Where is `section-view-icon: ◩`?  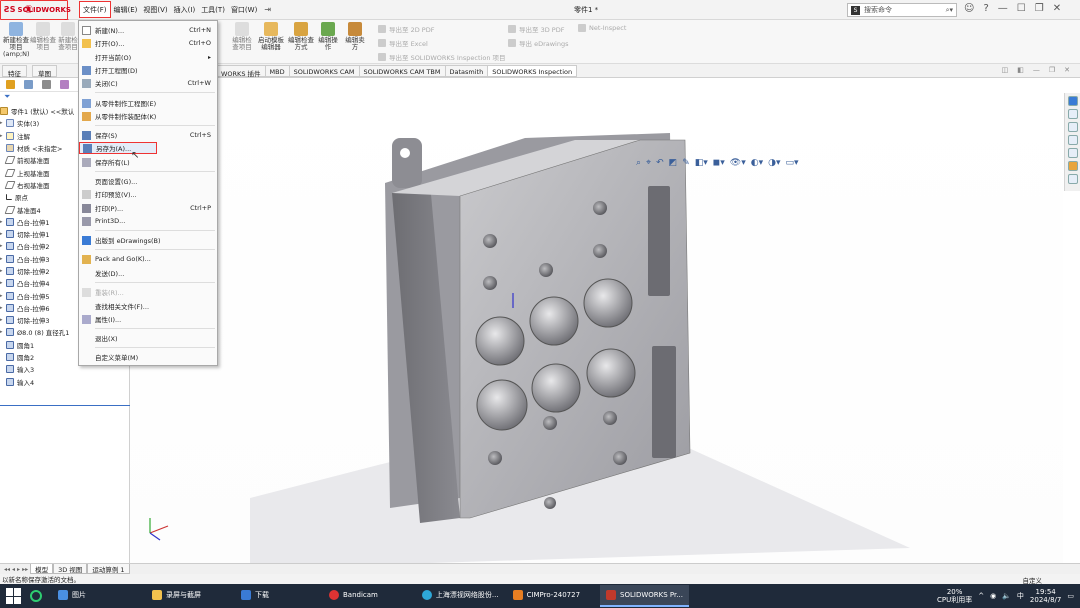 section-view-icon: ◩ is located at coordinates (673, 163).